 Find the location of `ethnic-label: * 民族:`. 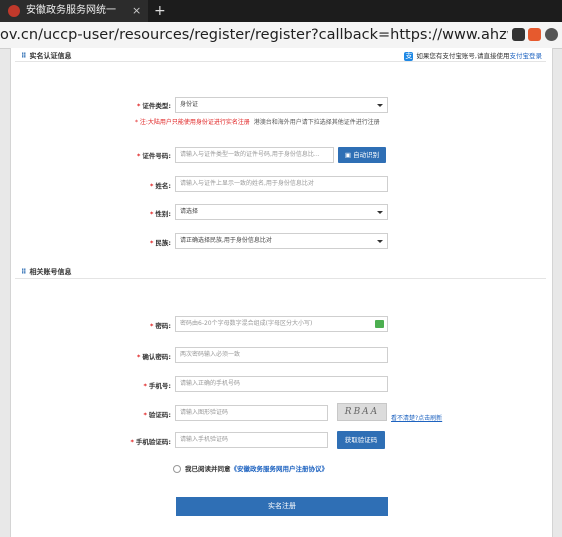

ethnic-label: * 民族: is located at coordinates (160, 243).